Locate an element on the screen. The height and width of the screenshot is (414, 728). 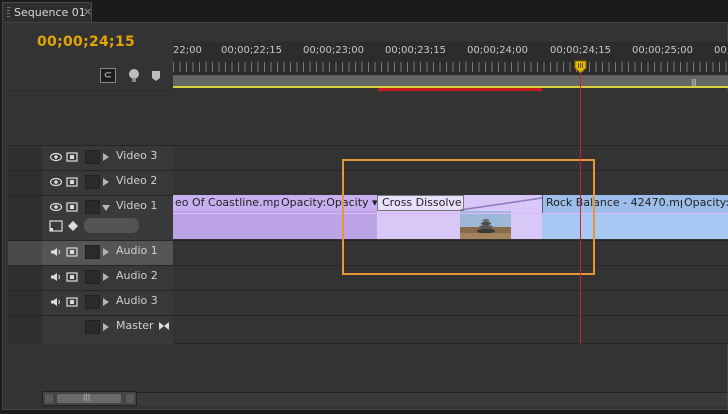
track-name: Master is located at coordinates (135, 325).